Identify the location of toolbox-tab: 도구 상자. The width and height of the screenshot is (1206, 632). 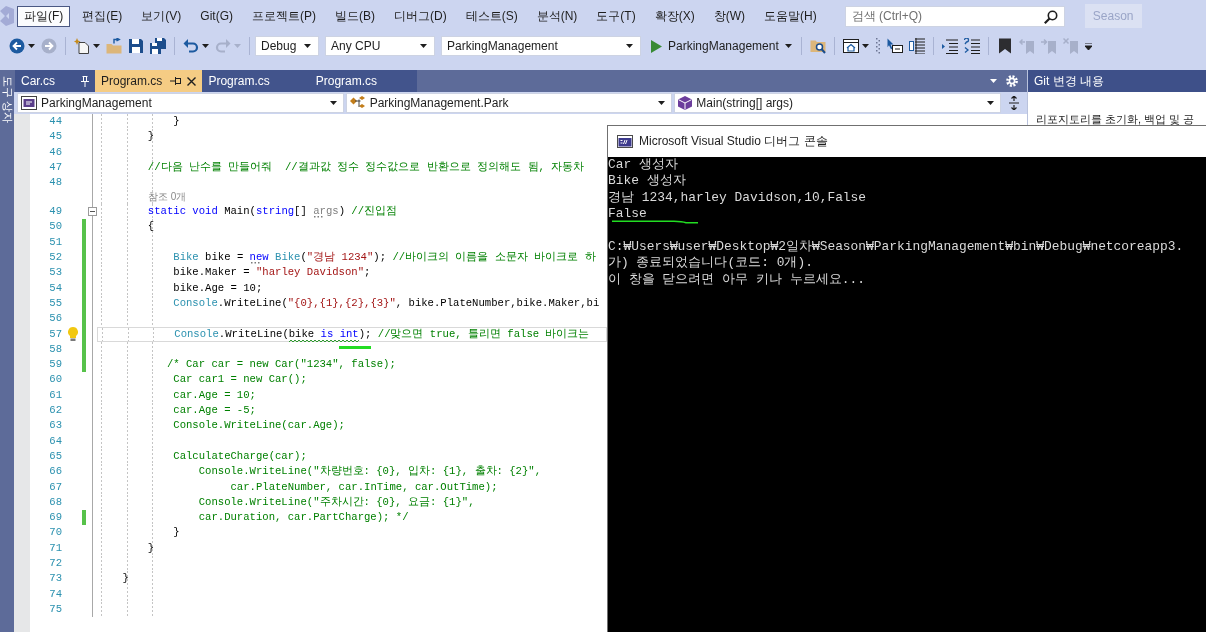
(7, 100).